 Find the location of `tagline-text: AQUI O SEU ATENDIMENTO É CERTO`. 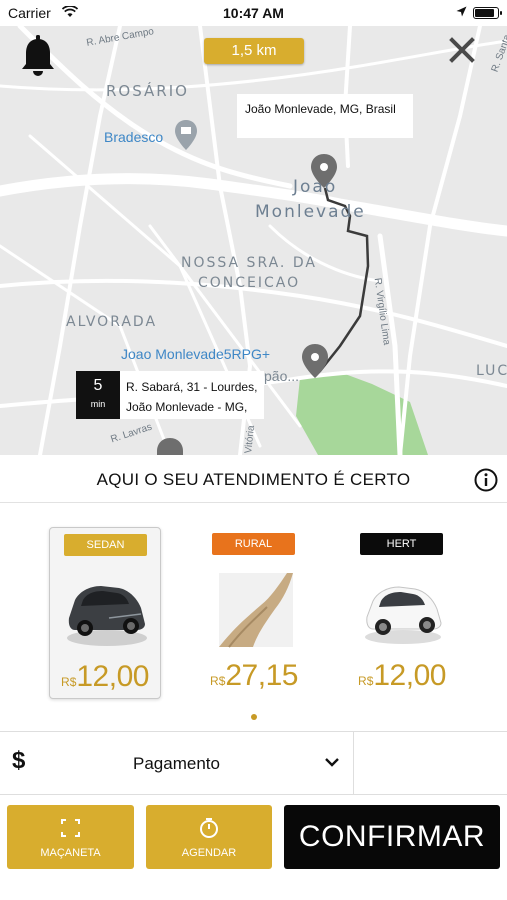

tagline-text: AQUI O SEU ATENDIMENTO É CERTO is located at coordinates (253, 479).